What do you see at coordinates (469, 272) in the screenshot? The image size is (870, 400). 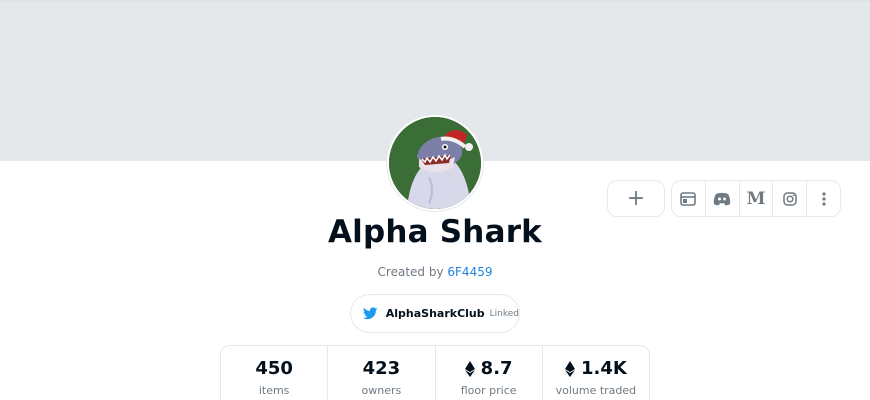 I see `creator-link: 6F4459` at bounding box center [469, 272].